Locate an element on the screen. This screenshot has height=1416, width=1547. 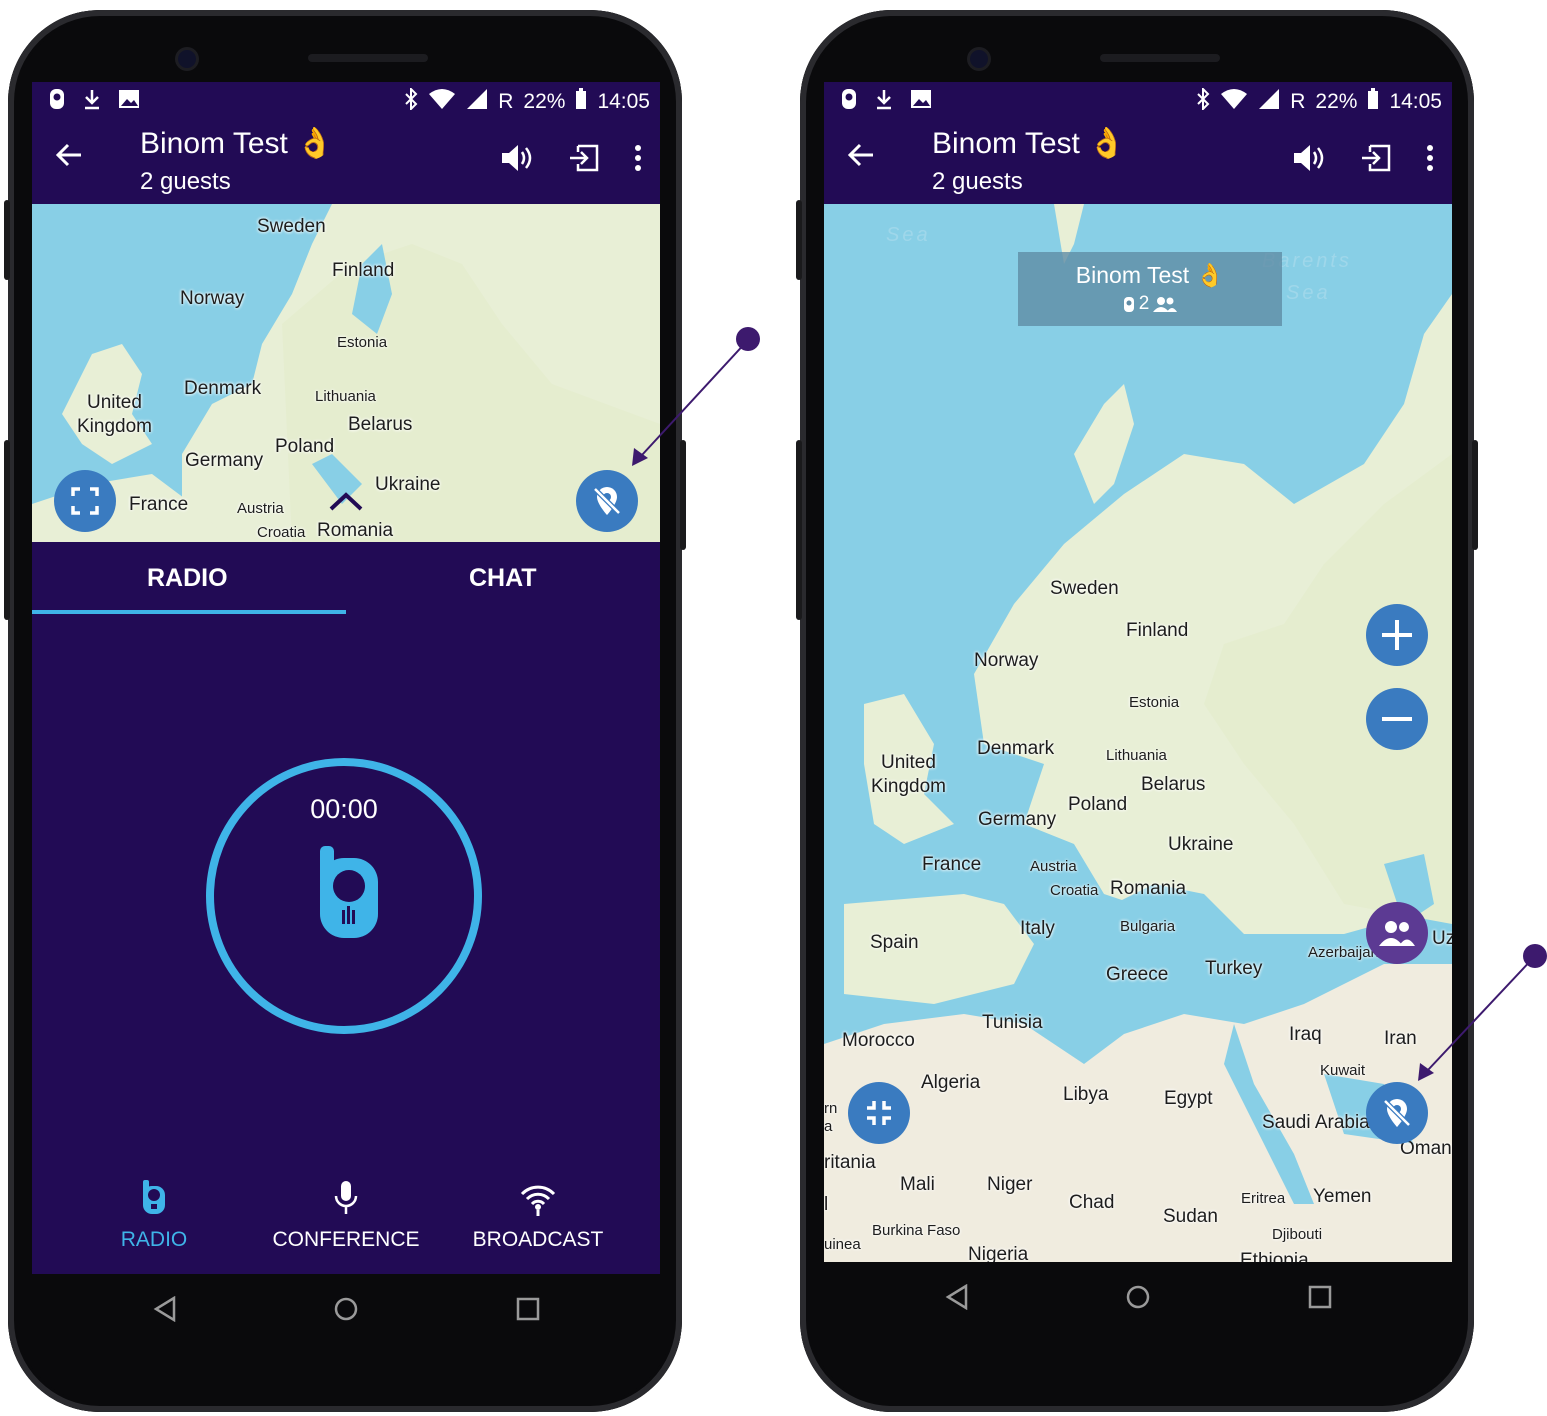
plus-icon is located at coordinates (1397, 635).